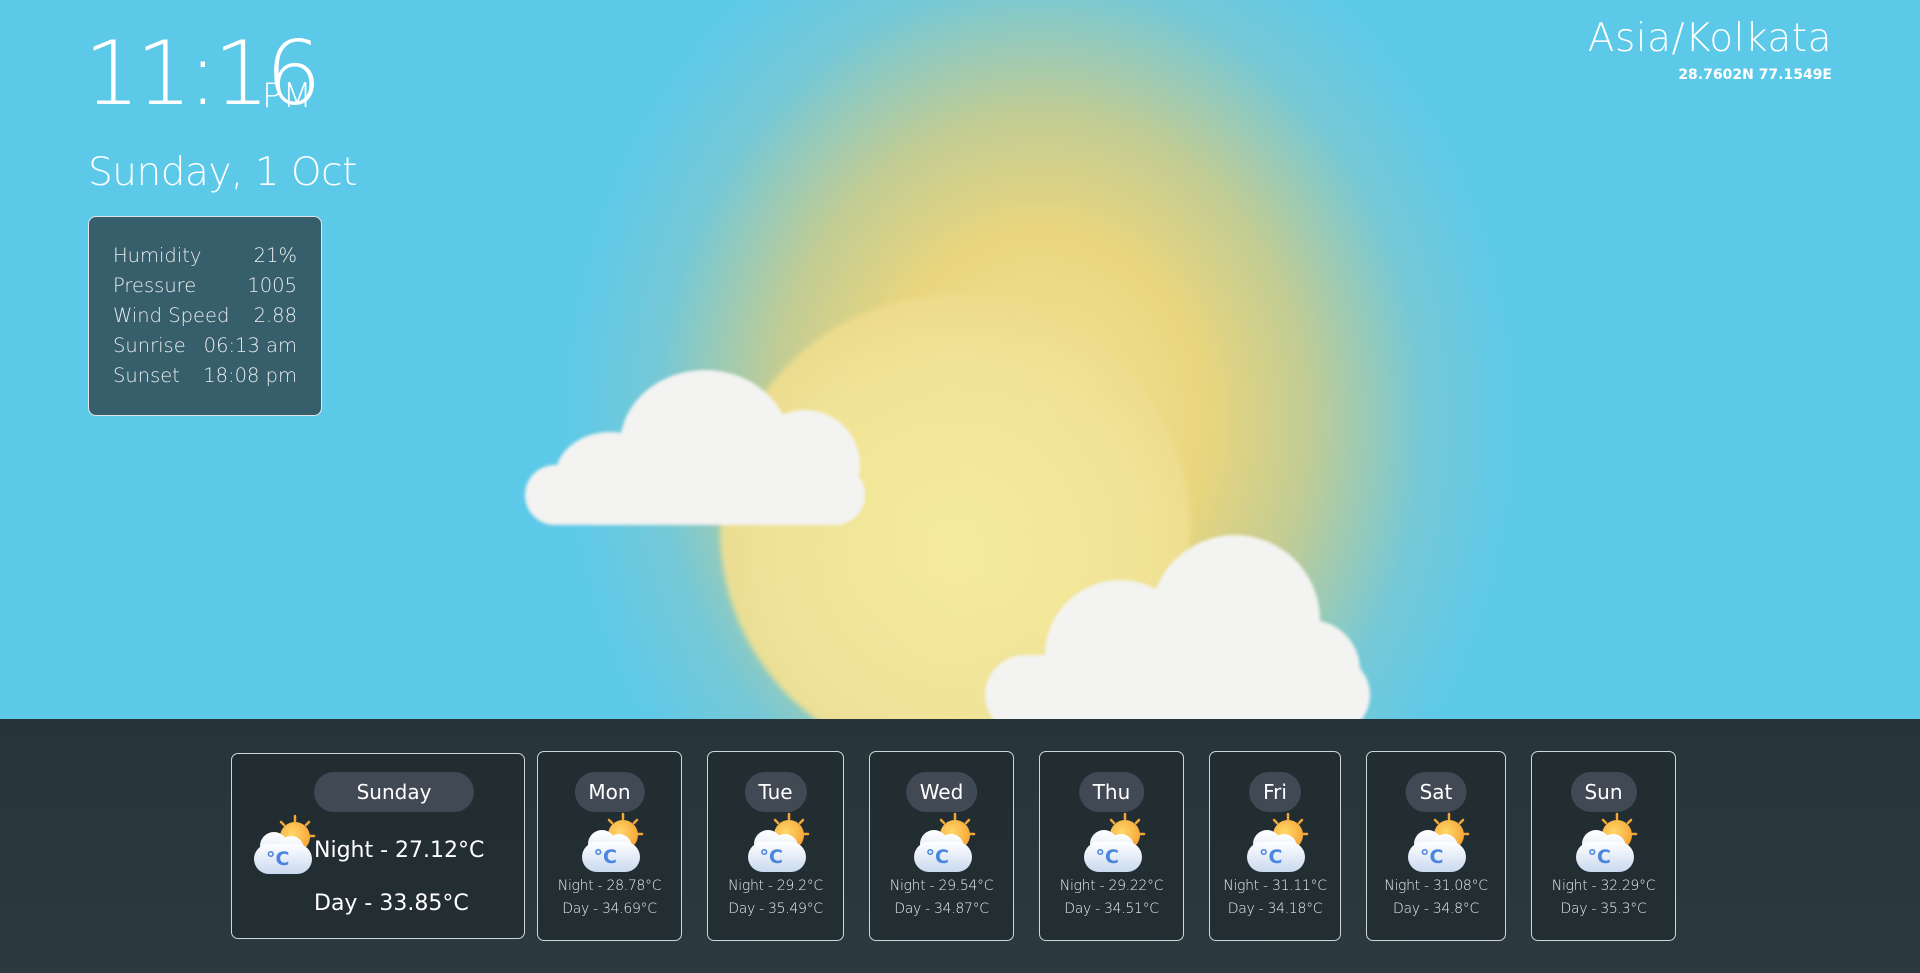 The height and width of the screenshot is (973, 1920). I want to click on detail-value: 18:08 pm, so click(250, 375).